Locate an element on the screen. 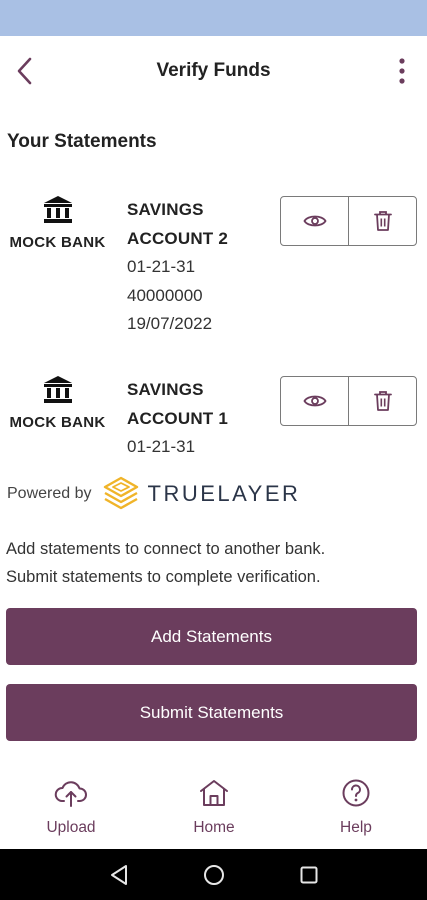 Image resolution: width=427 pixels, height=900 pixels. account-info: SAVINGS ACCOUNT 1 01-21-31 is located at coordinates (202, 419).